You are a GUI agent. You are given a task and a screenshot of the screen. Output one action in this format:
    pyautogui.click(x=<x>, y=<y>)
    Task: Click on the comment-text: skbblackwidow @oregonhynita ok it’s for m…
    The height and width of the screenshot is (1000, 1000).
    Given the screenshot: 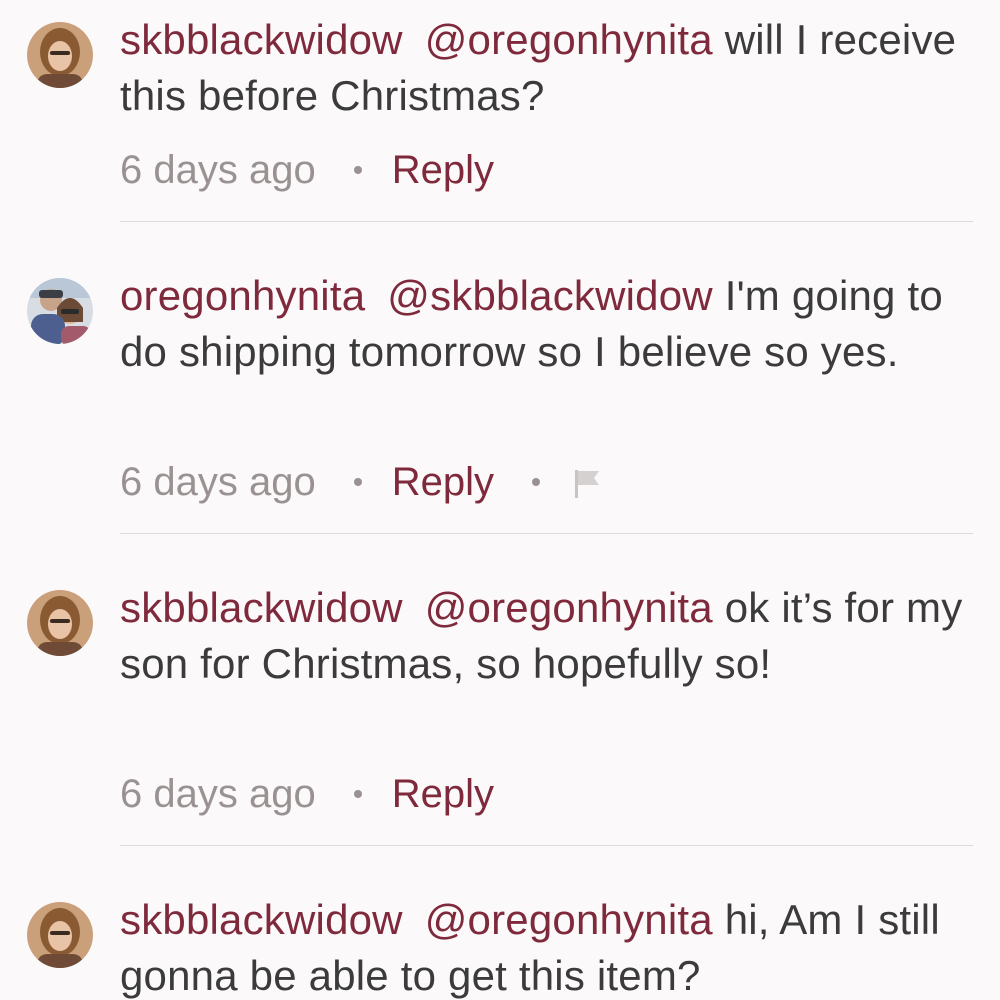 What is the action you would take?
    pyautogui.click(x=550, y=636)
    